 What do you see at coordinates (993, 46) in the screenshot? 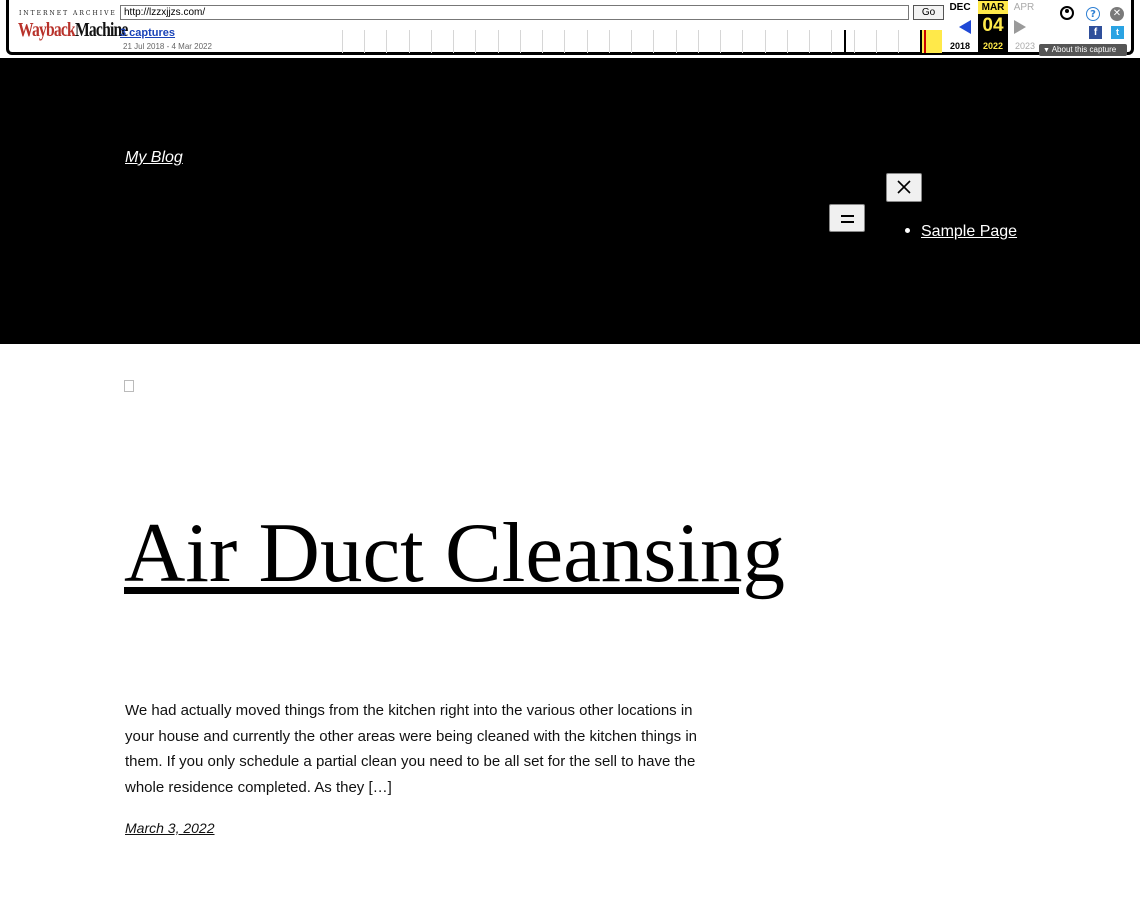
I see `current-year: 2022` at bounding box center [993, 46].